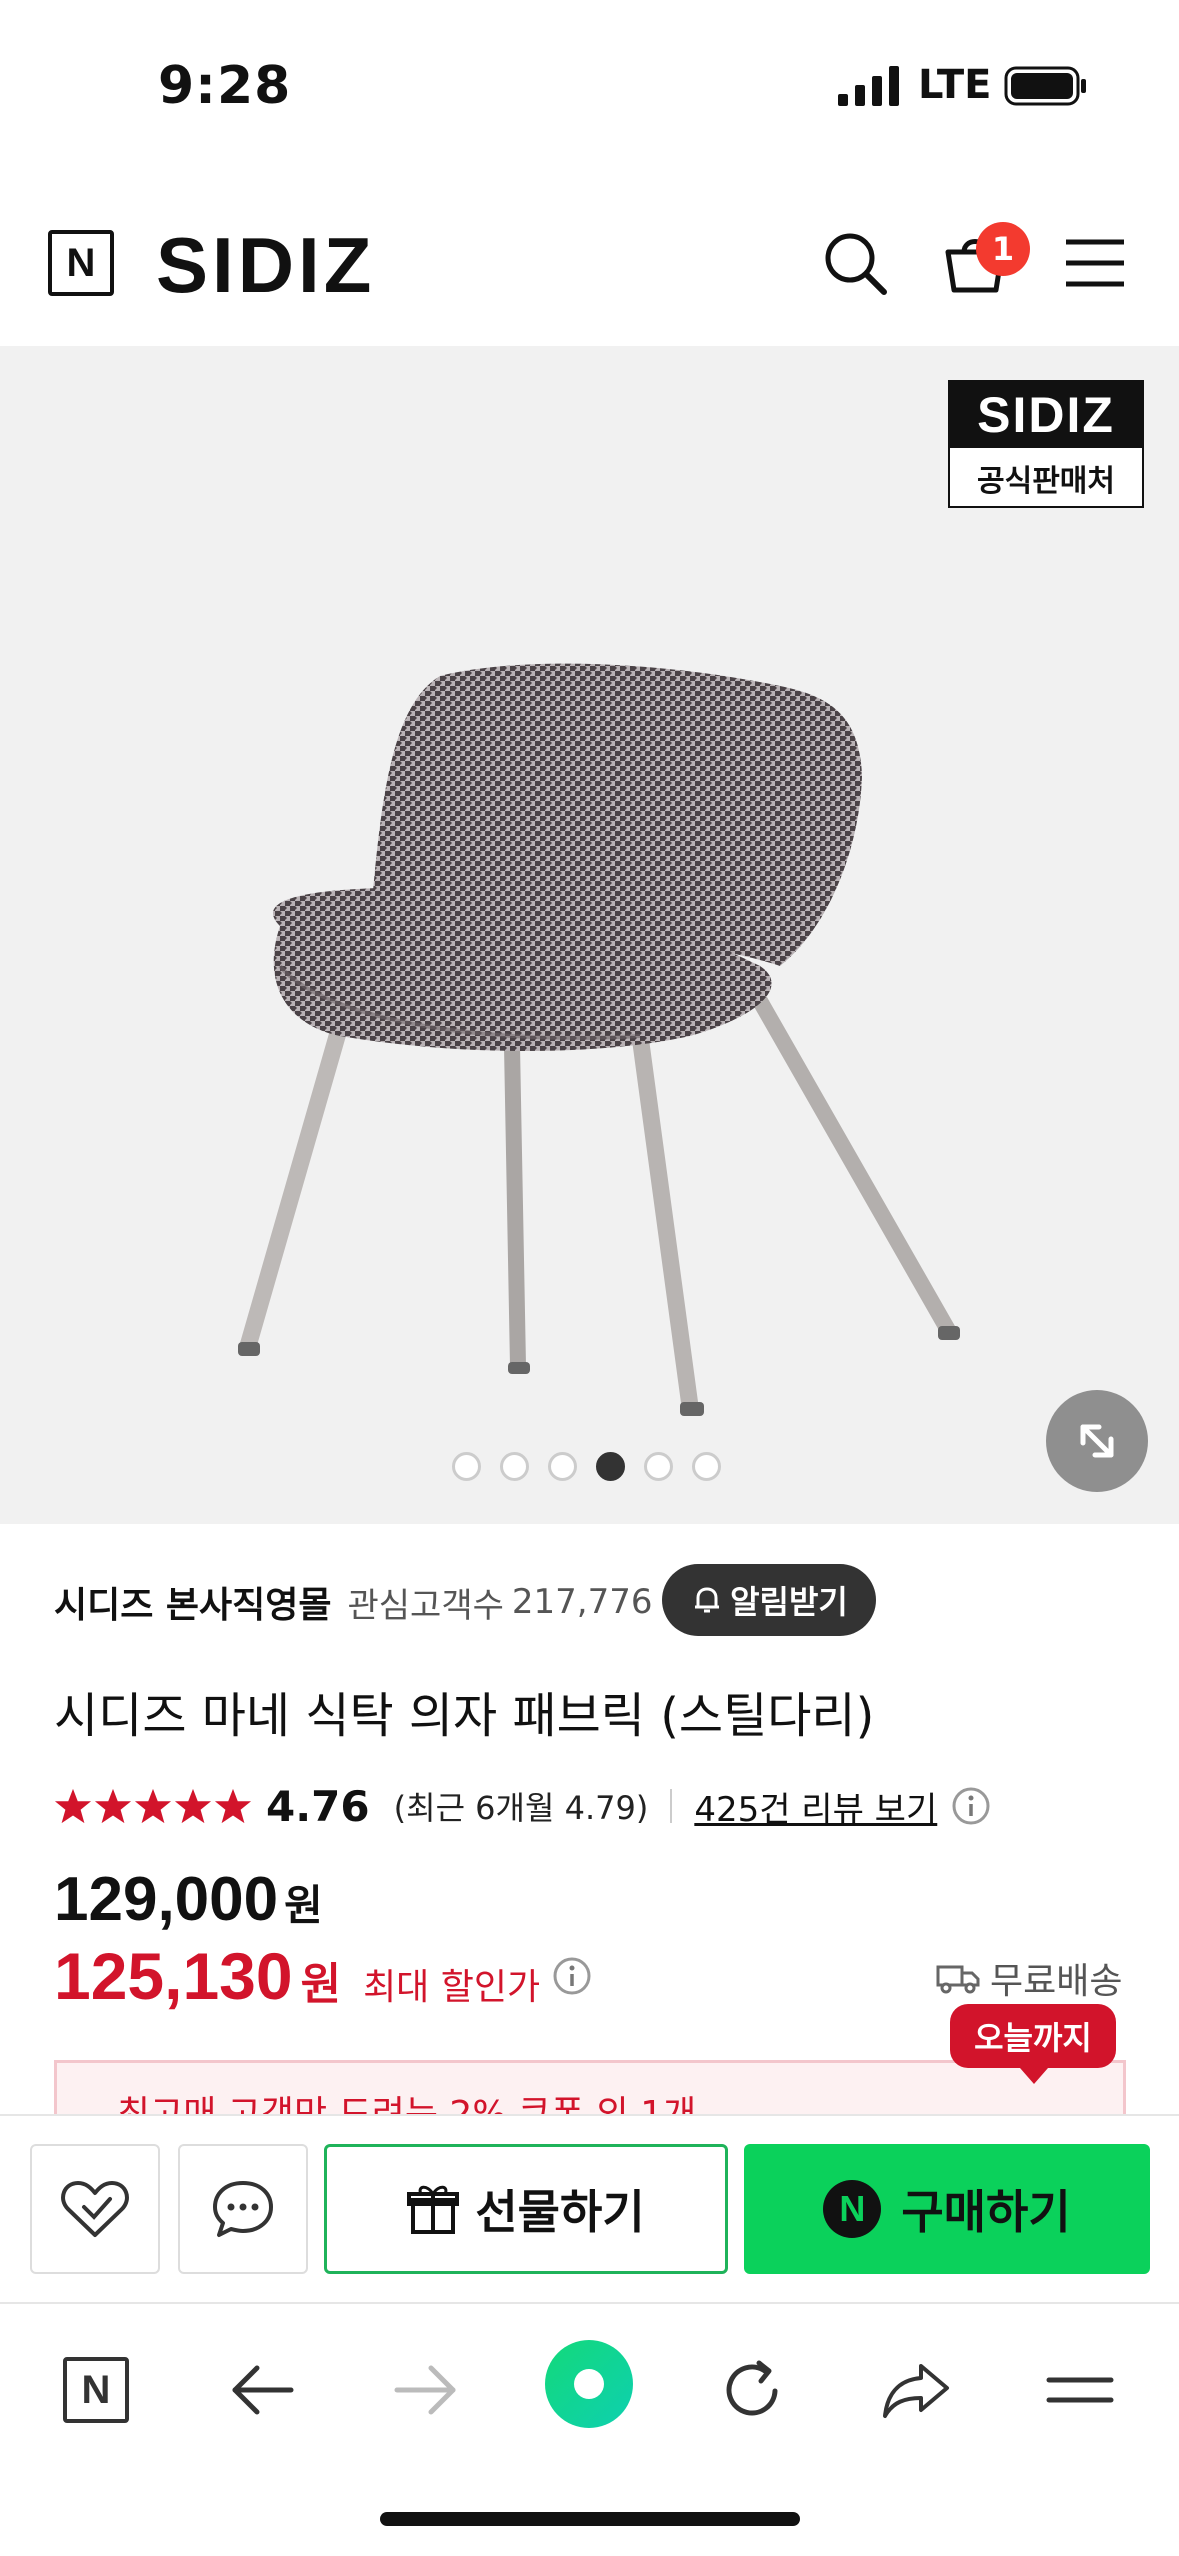 This screenshot has width=1179, height=2556. What do you see at coordinates (321, 1984) in the screenshot?
I see `sale-price-unit: 원` at bounding box center [321, 1984].